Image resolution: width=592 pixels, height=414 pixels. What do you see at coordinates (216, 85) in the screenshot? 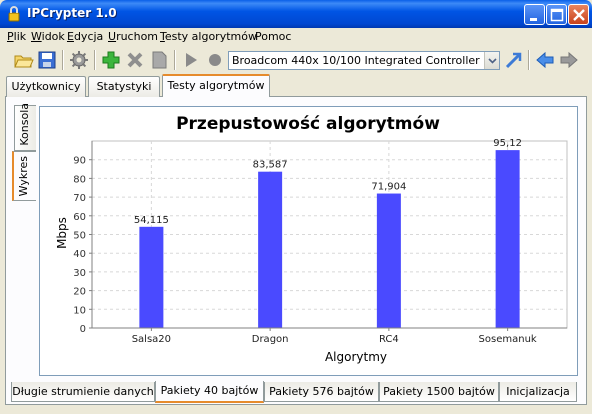
I see `tab-testy-algorytmow: Testy algorytmów` at bounding box center [216, 85].